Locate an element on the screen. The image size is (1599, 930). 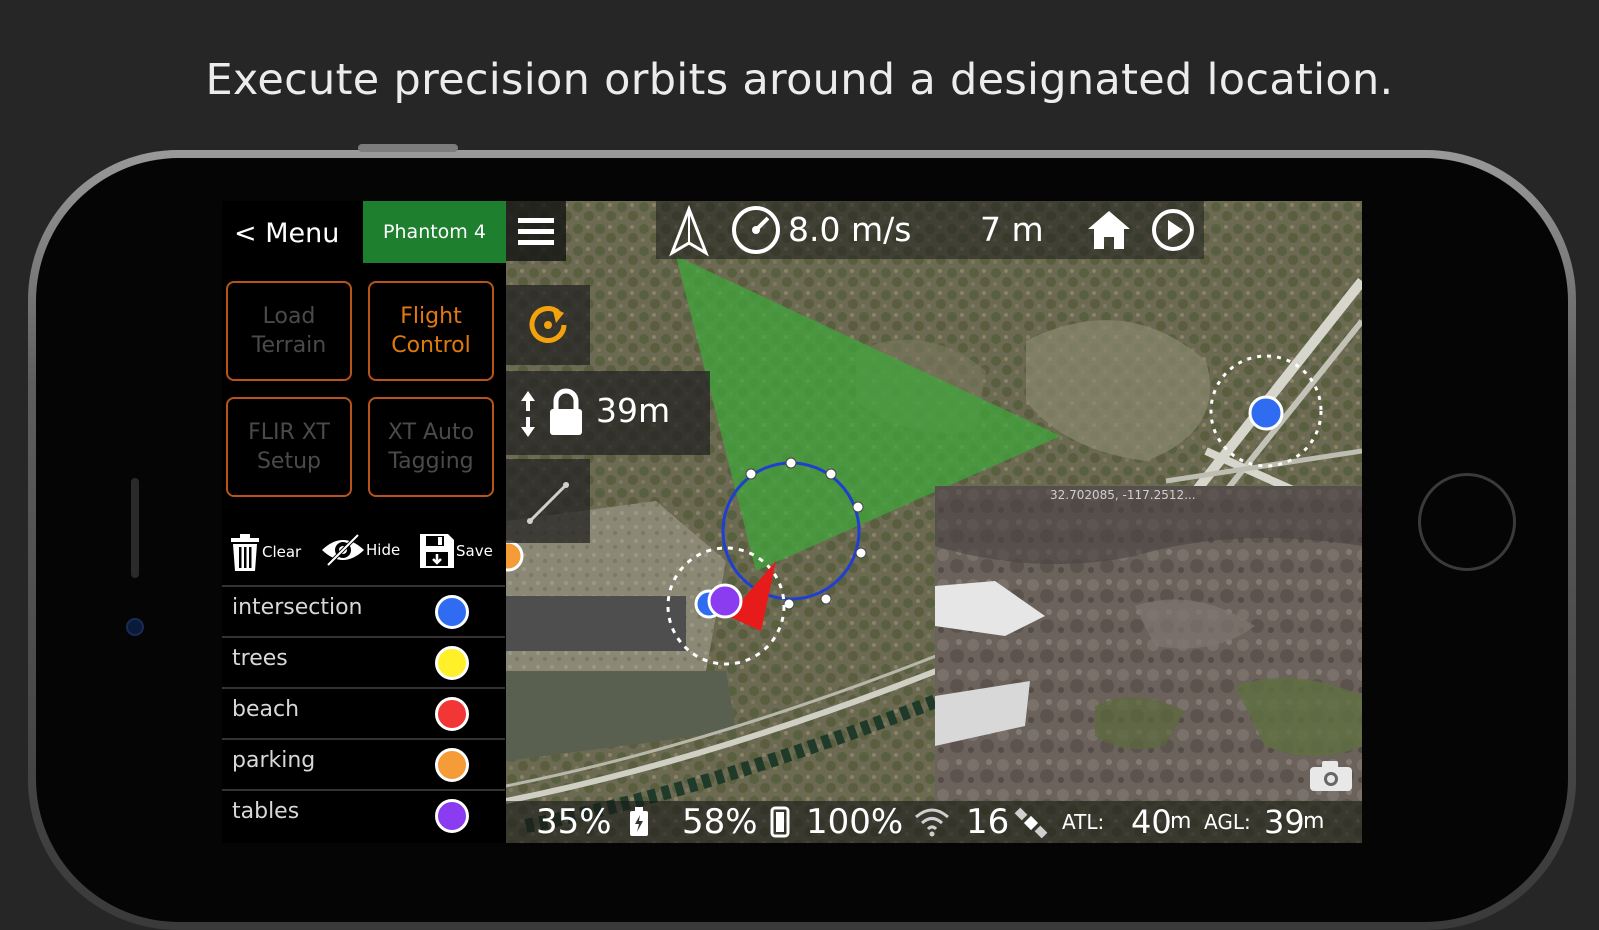
flir-xt-setup-label: FLIR XT Setup is located at coordinates (289, 447).